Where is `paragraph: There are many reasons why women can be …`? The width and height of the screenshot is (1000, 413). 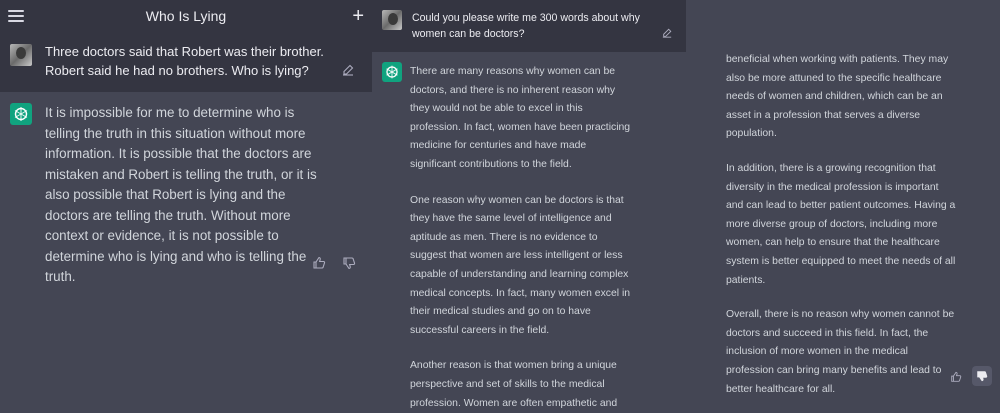 paragraph: There are many reasons why women can be … is located at coordinates (520, 118).